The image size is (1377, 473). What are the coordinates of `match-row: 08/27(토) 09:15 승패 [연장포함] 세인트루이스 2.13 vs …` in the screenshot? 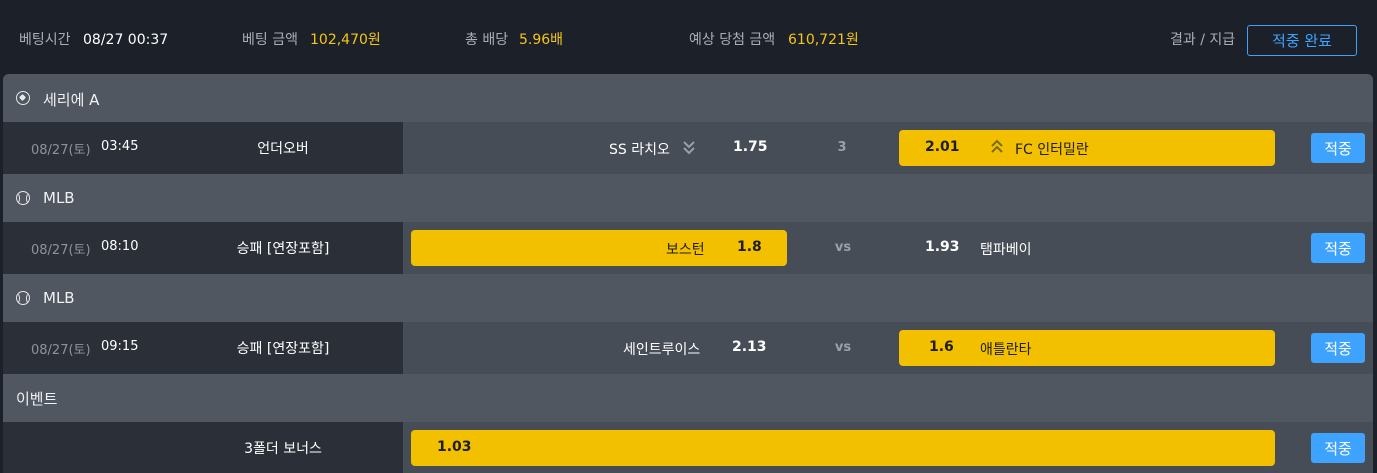 It's located at (688, 348).